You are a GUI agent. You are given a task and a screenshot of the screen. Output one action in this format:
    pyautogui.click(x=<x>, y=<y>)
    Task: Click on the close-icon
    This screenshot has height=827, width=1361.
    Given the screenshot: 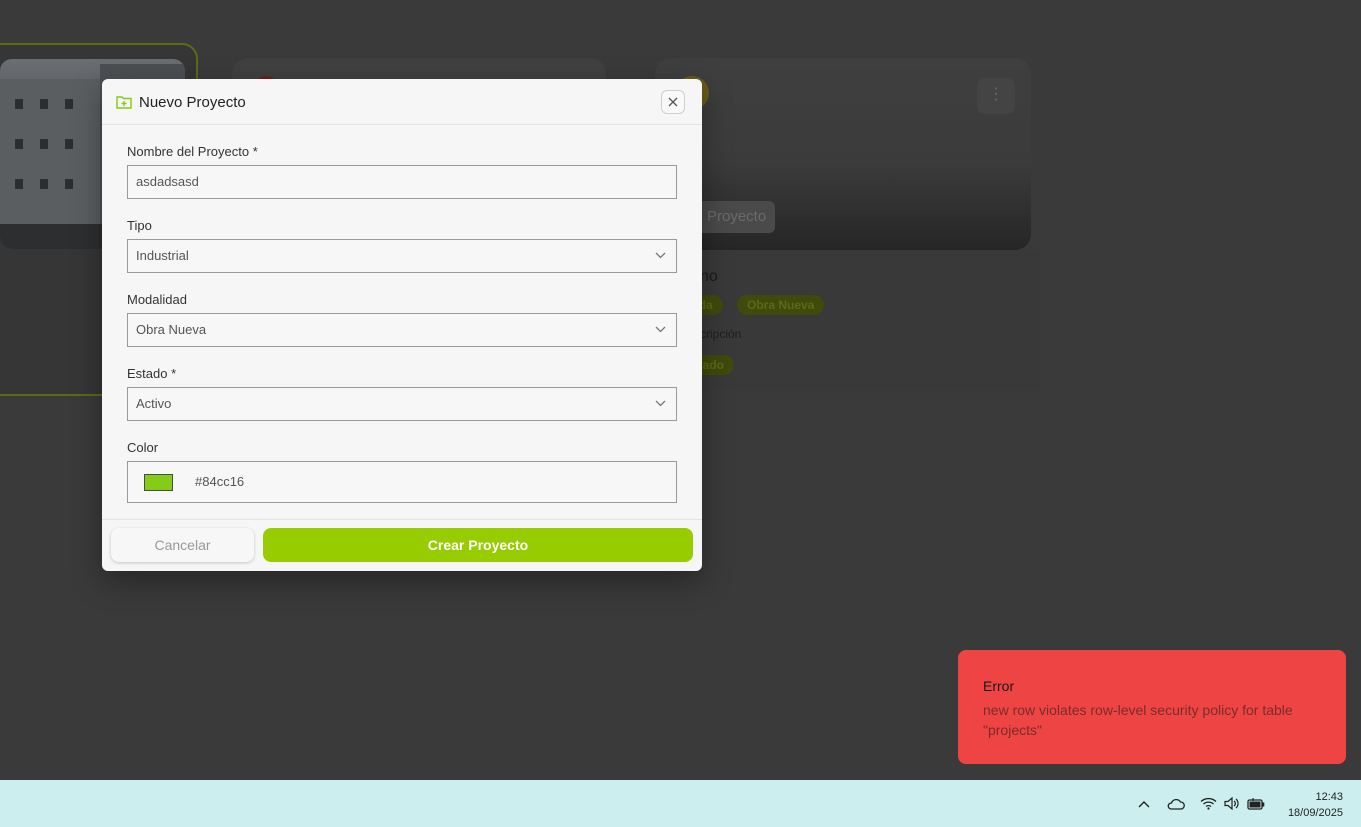 What is the action you would take?
    pyautogui.click(x=673, y=102)
    